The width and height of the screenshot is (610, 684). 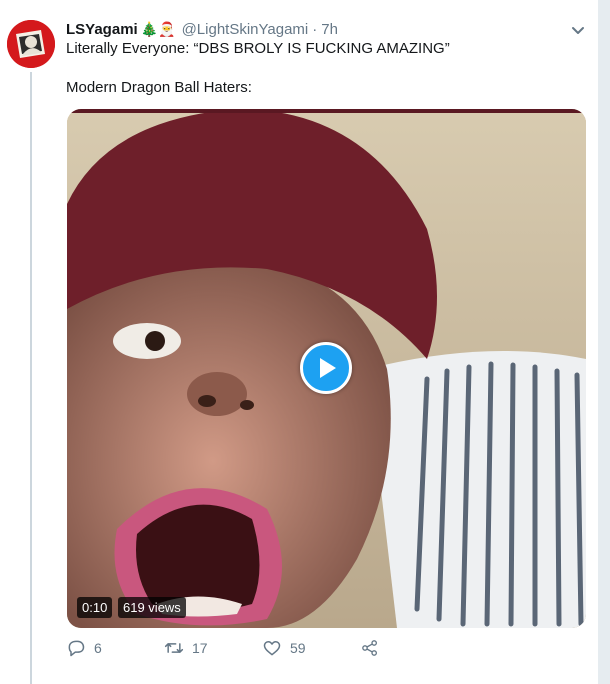 I want to click on reply-icon, so click(x=76, y=648).